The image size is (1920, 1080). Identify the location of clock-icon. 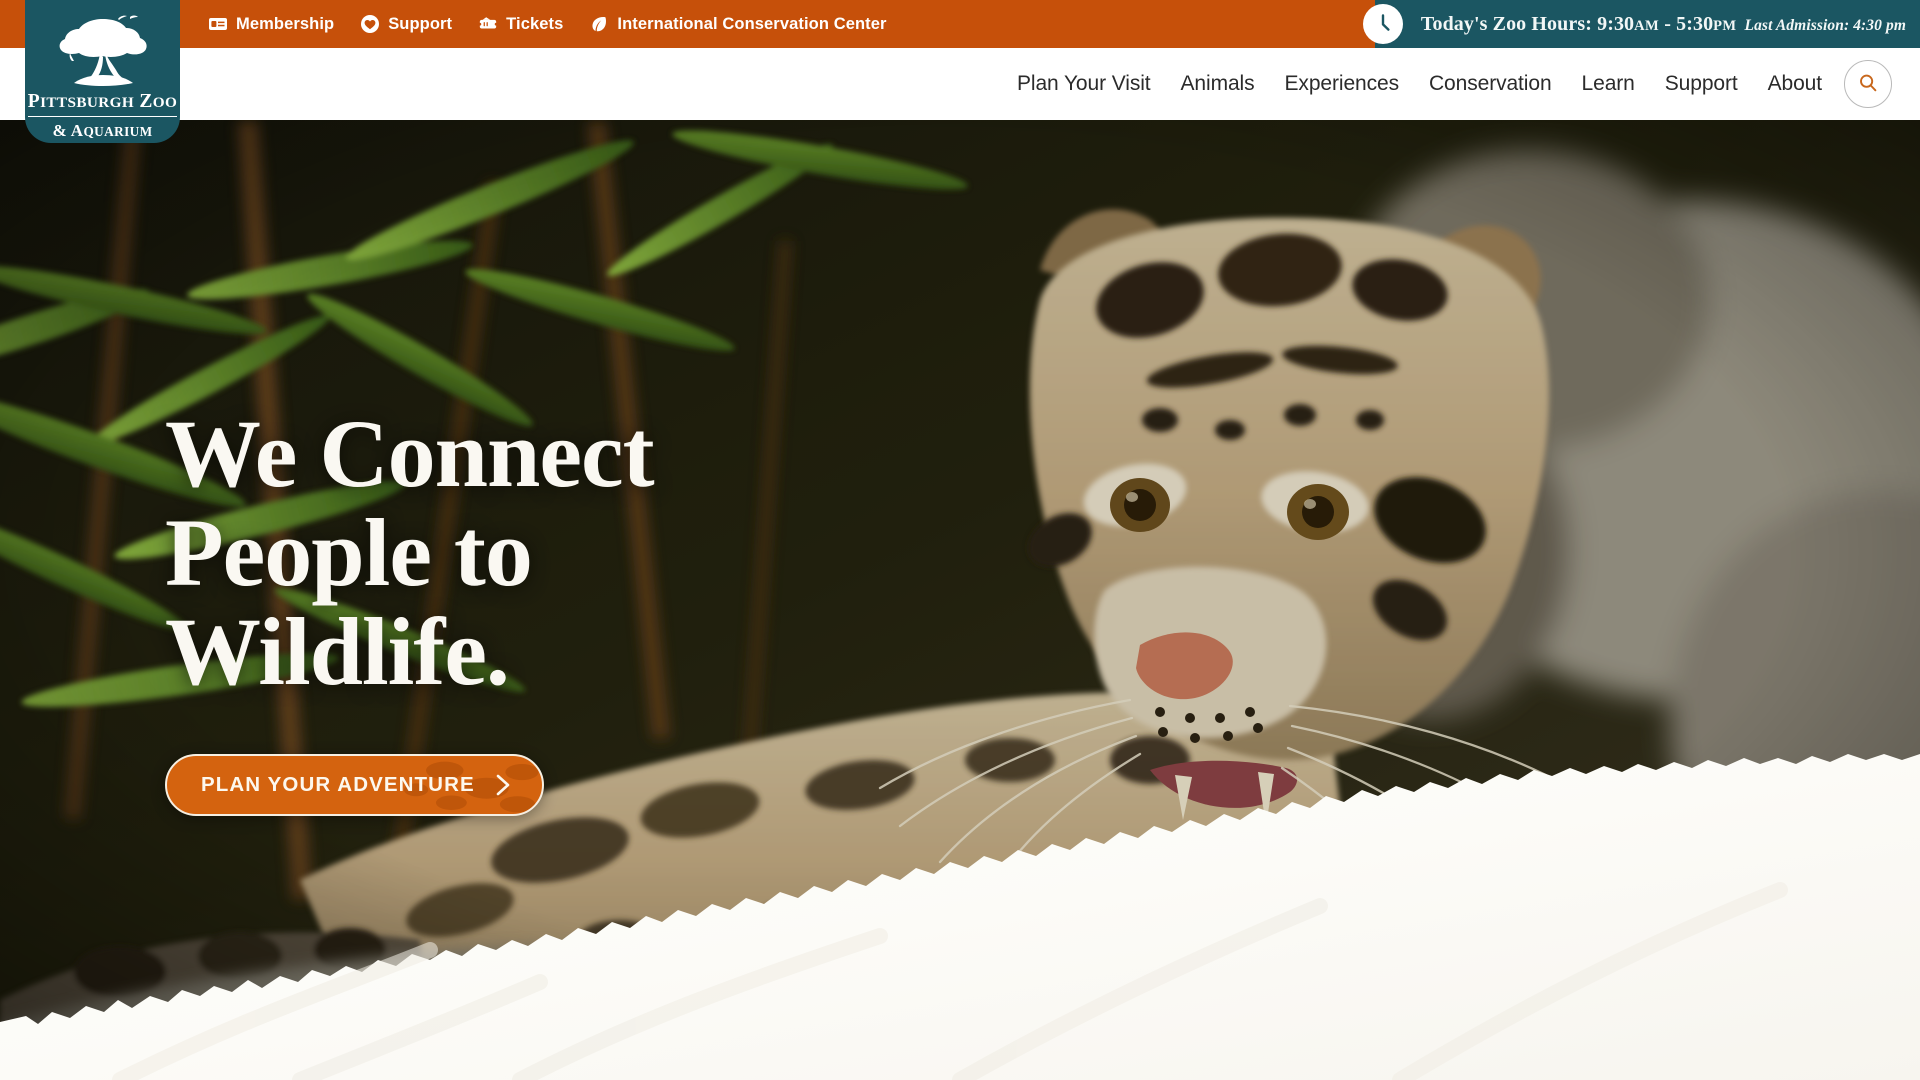
(1382, 24).